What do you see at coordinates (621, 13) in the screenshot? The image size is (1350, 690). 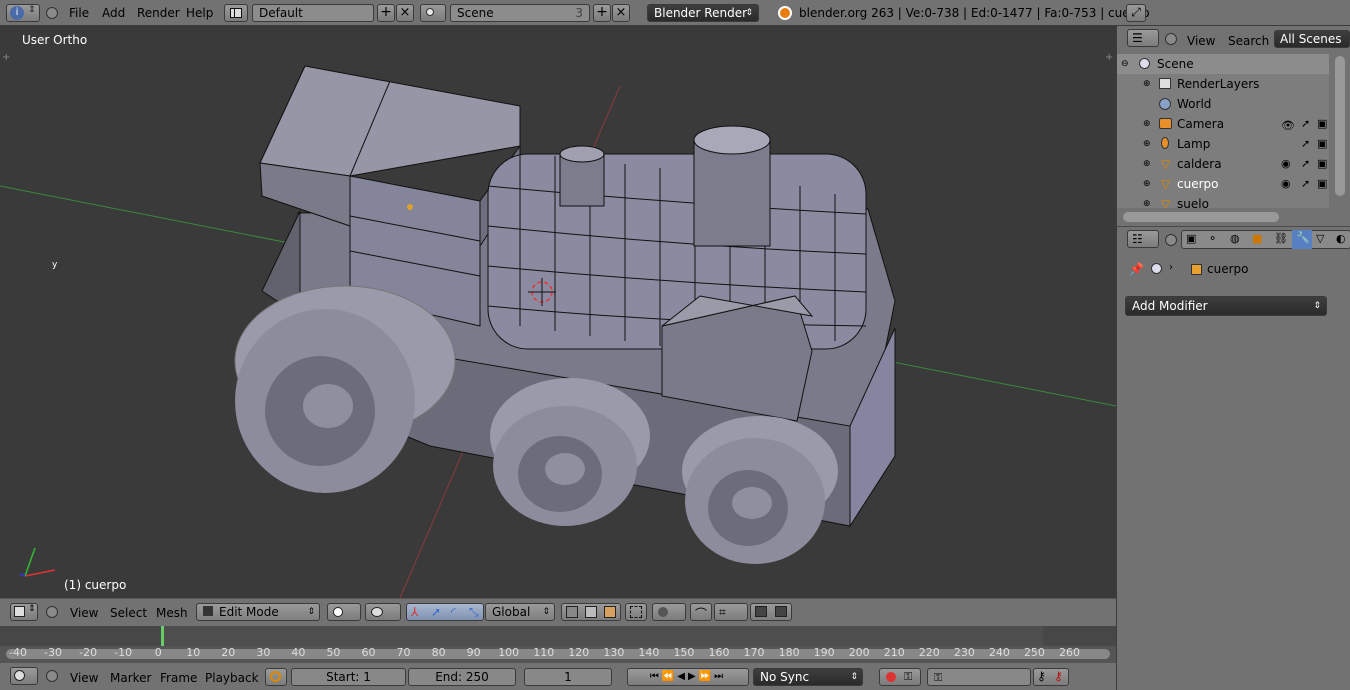 I see `remove-scene-icon: ×` at bounding box center [621, 13].